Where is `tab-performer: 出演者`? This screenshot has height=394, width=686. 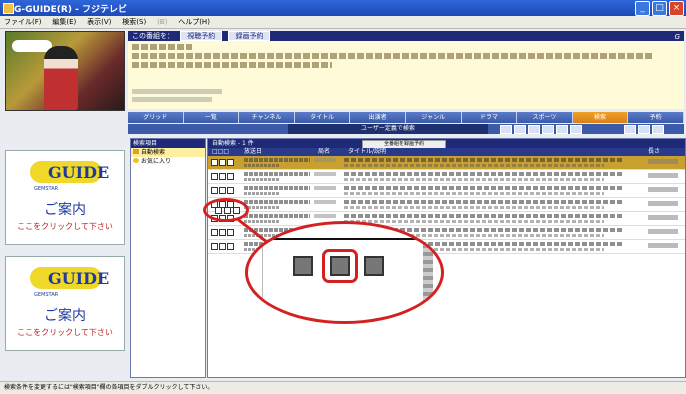 tab-performer: 出演者 is located at coordinates (378, 117).